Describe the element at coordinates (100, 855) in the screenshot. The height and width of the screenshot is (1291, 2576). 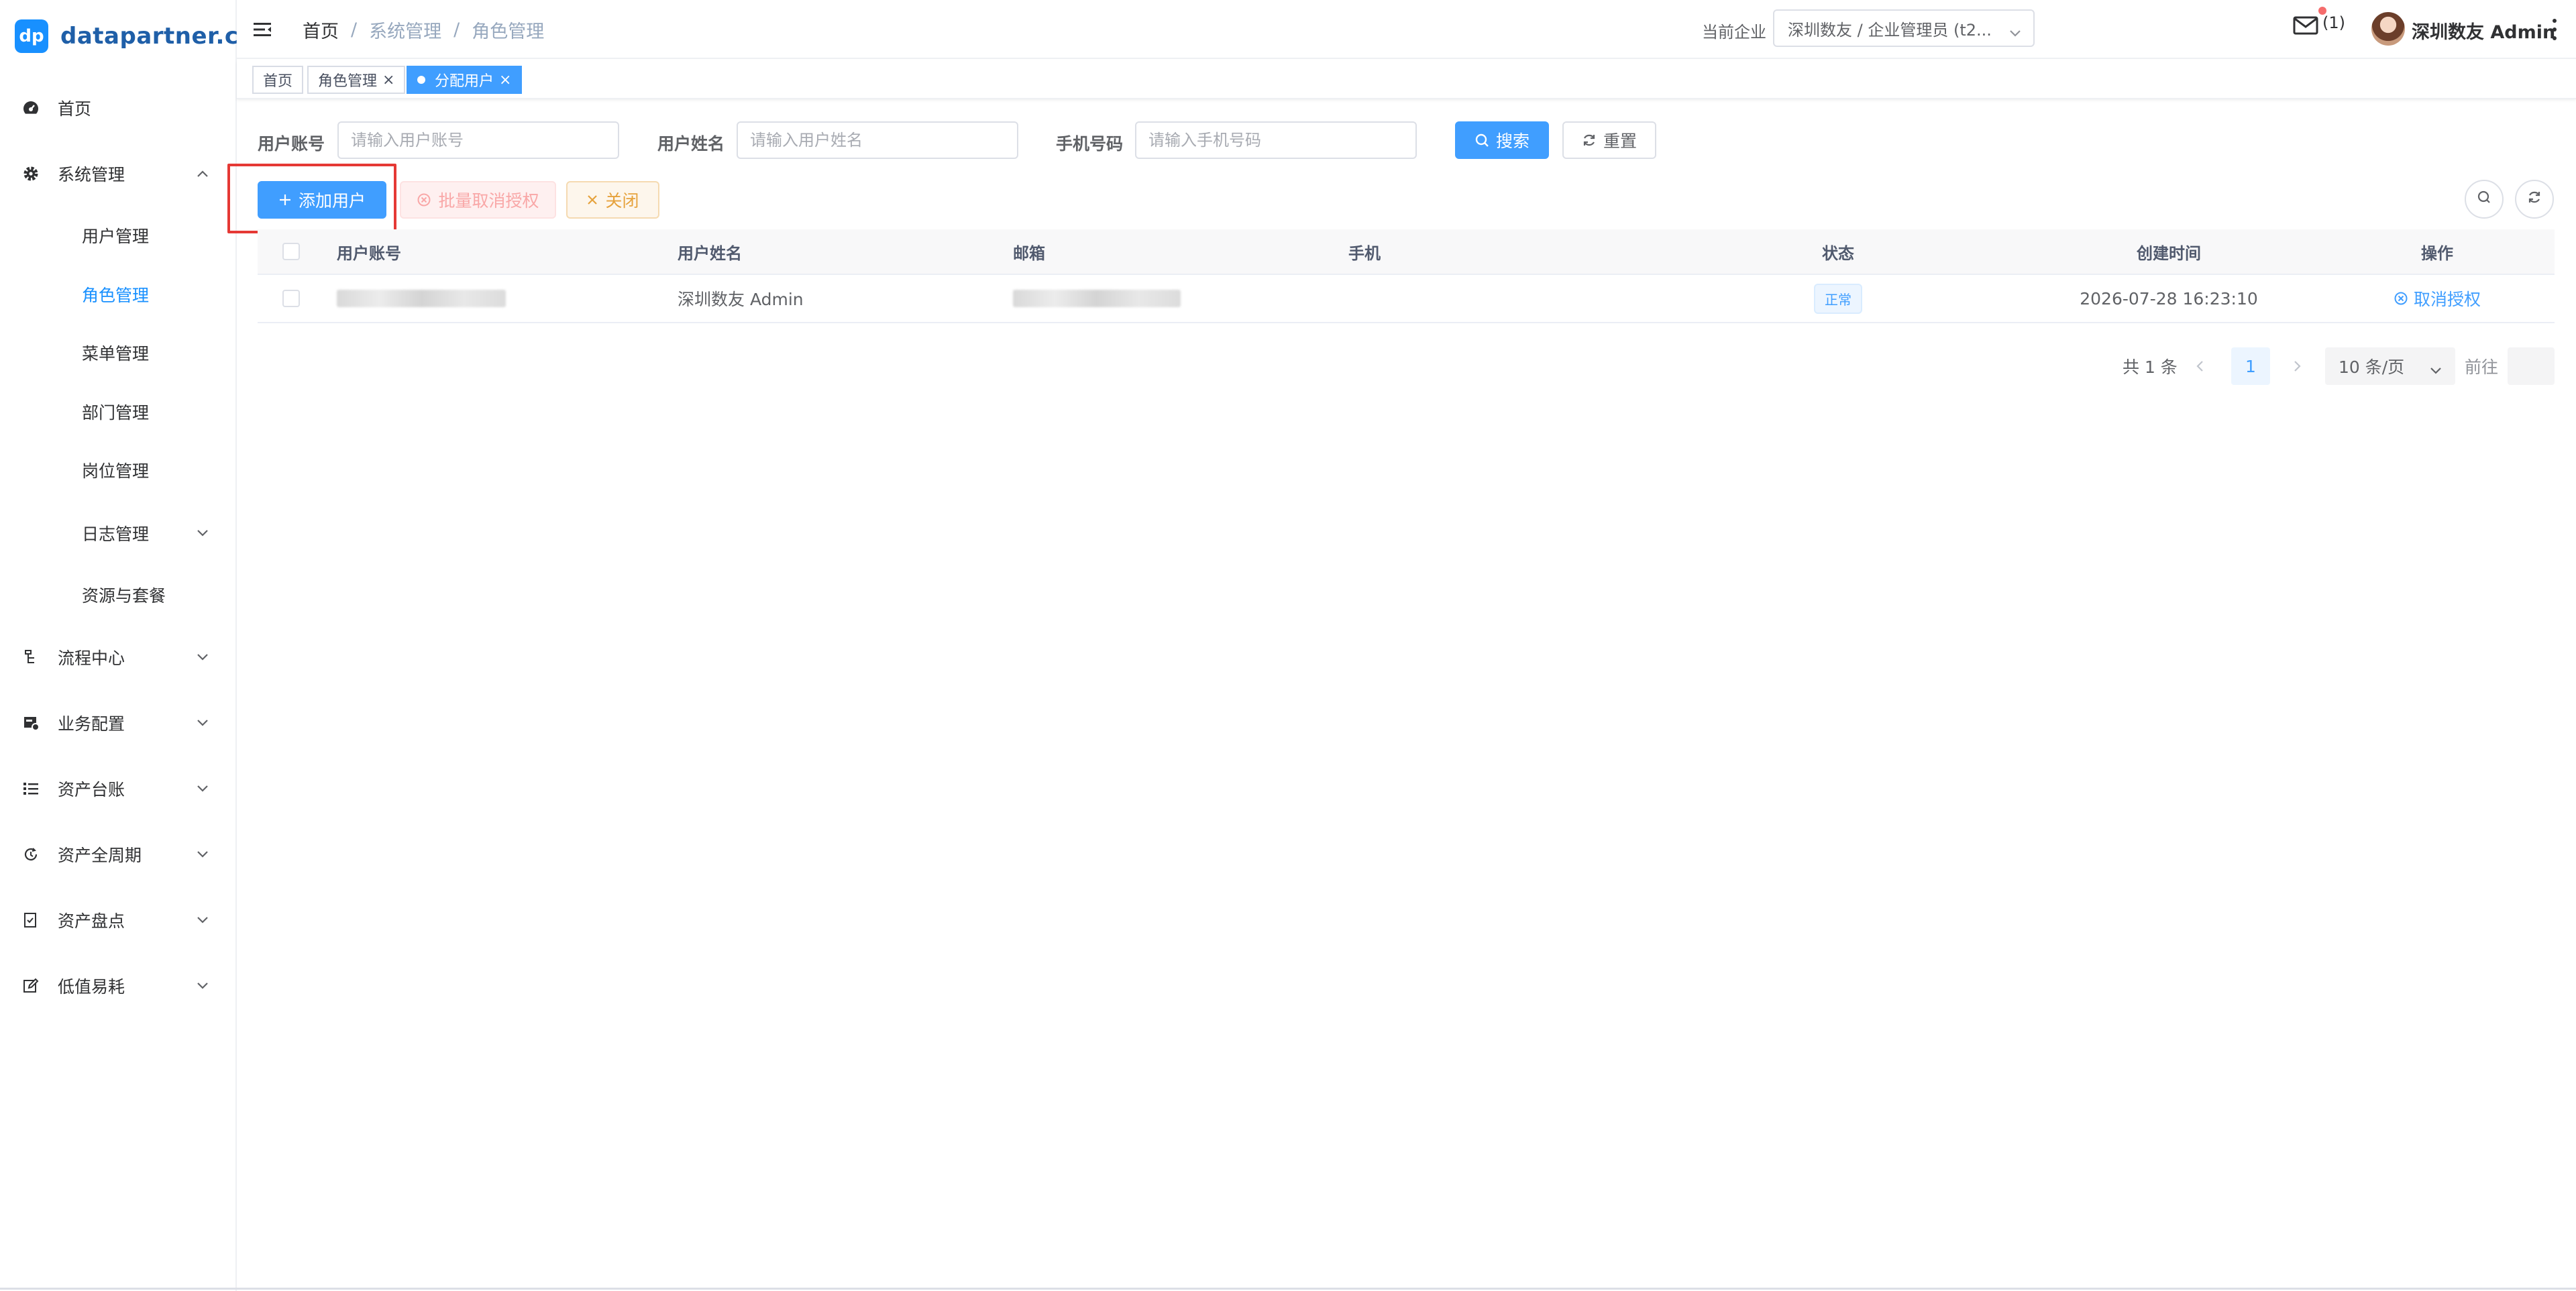
I see `sidebar-item-label: 资产全周期` at that location.